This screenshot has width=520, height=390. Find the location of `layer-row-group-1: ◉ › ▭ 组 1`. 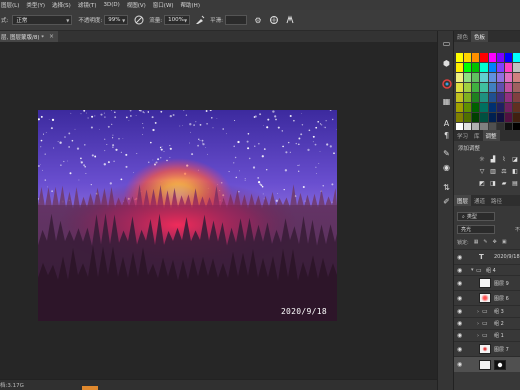

layer-row-group-1: ◉ › ▭ 组 1 is located at coordinates (487, 335).